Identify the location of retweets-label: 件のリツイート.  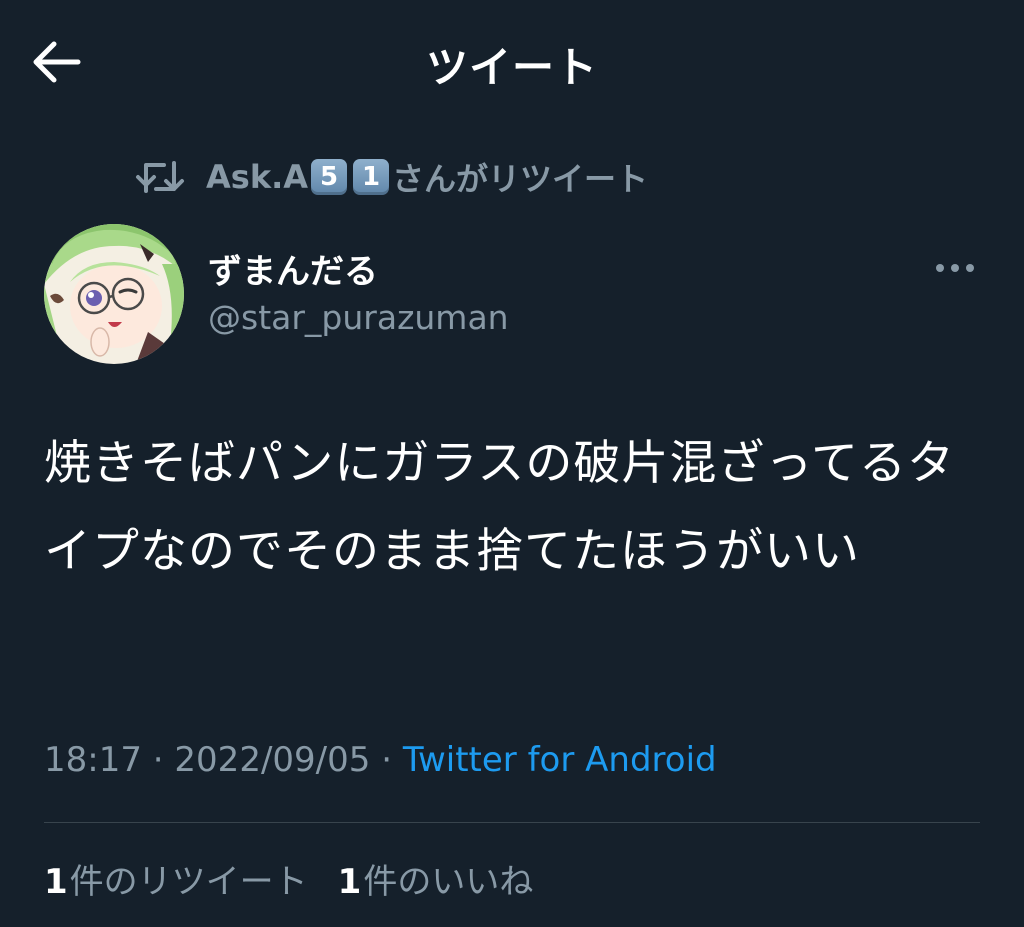
(188, 882).